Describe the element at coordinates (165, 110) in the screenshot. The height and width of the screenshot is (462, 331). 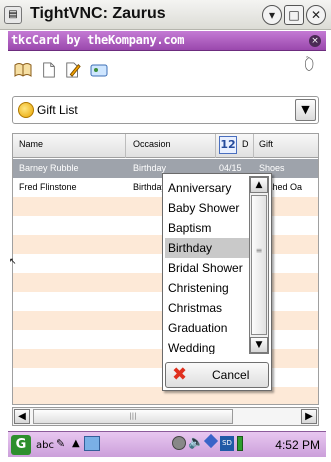
I see `category-select: Gift List ▼` at that location.